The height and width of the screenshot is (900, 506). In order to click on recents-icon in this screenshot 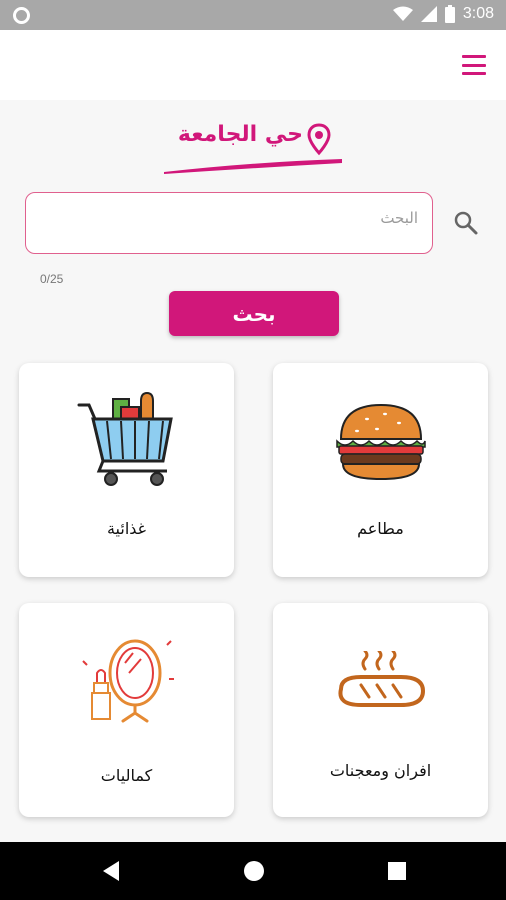, I will do `click(397, 871)`.